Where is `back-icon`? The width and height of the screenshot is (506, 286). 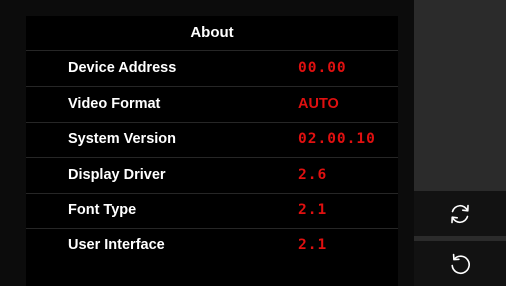
back-icon is located at coordinates (460, 263).